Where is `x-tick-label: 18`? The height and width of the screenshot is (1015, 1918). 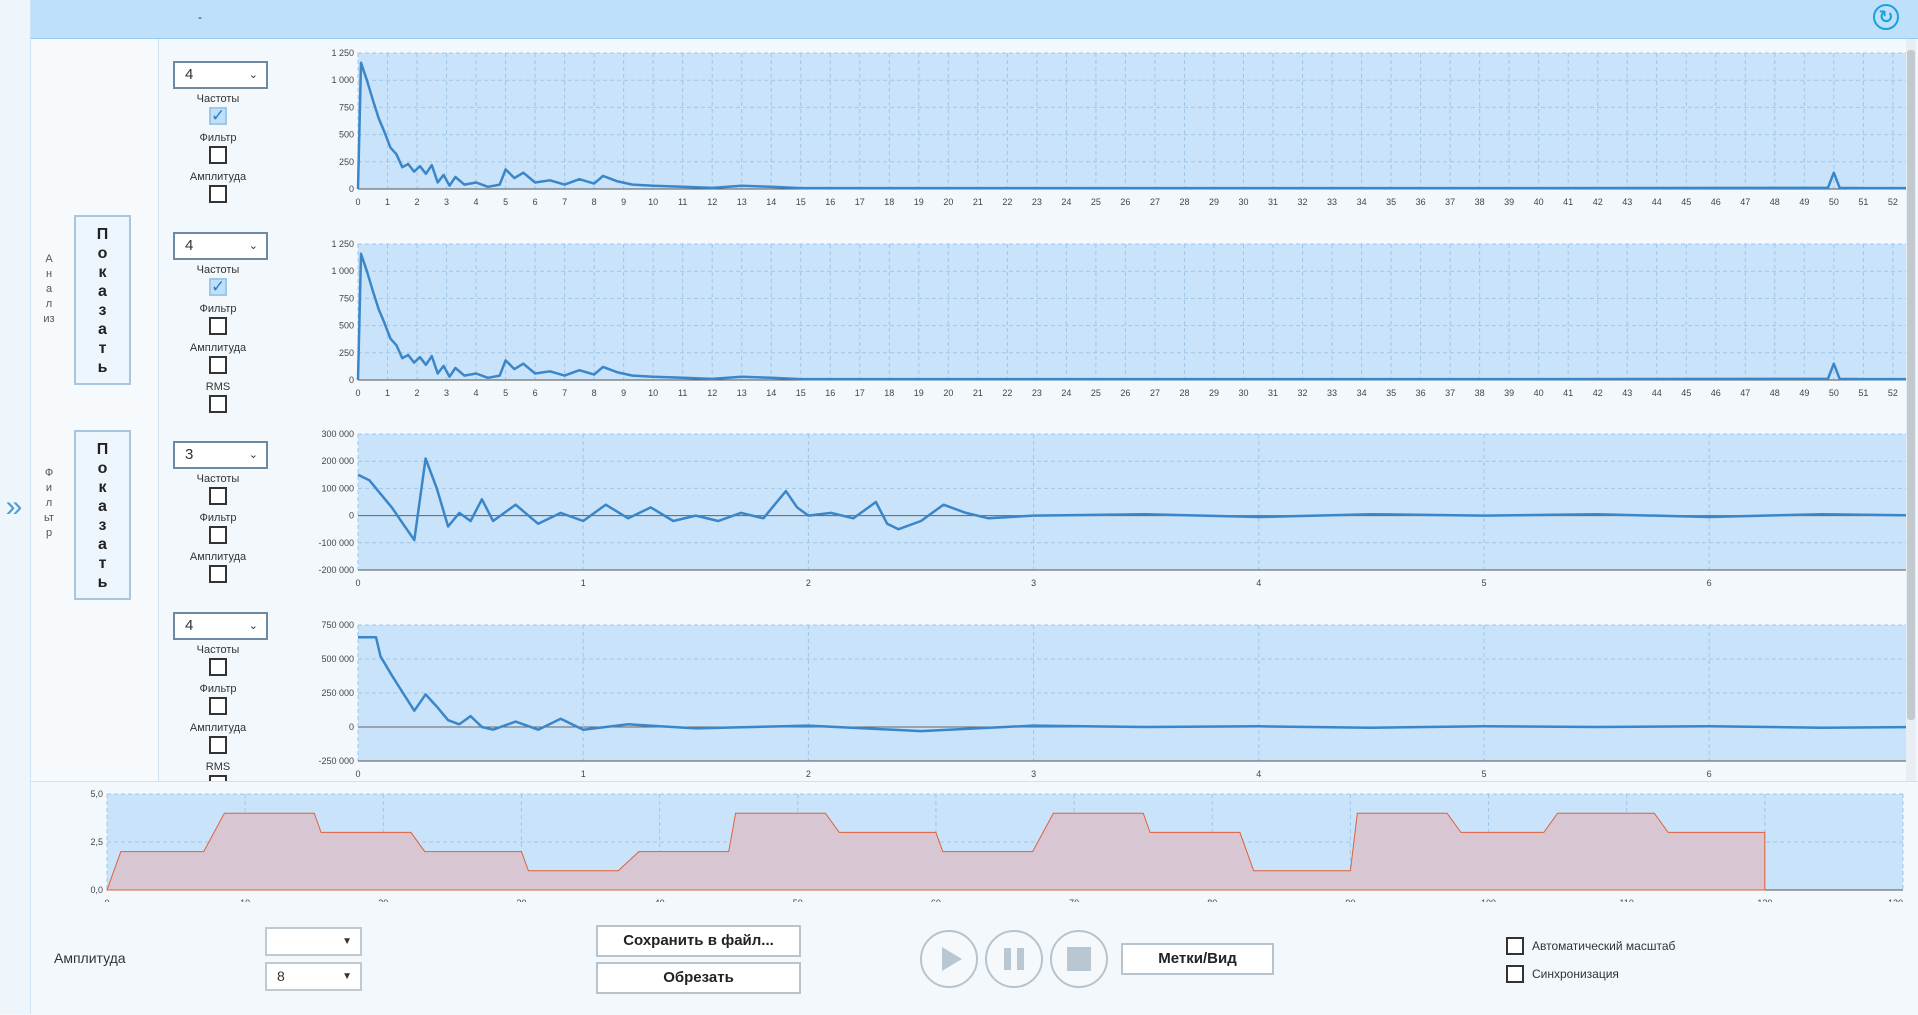 x-tick-label: 18 is located at coordinates (889, 393).